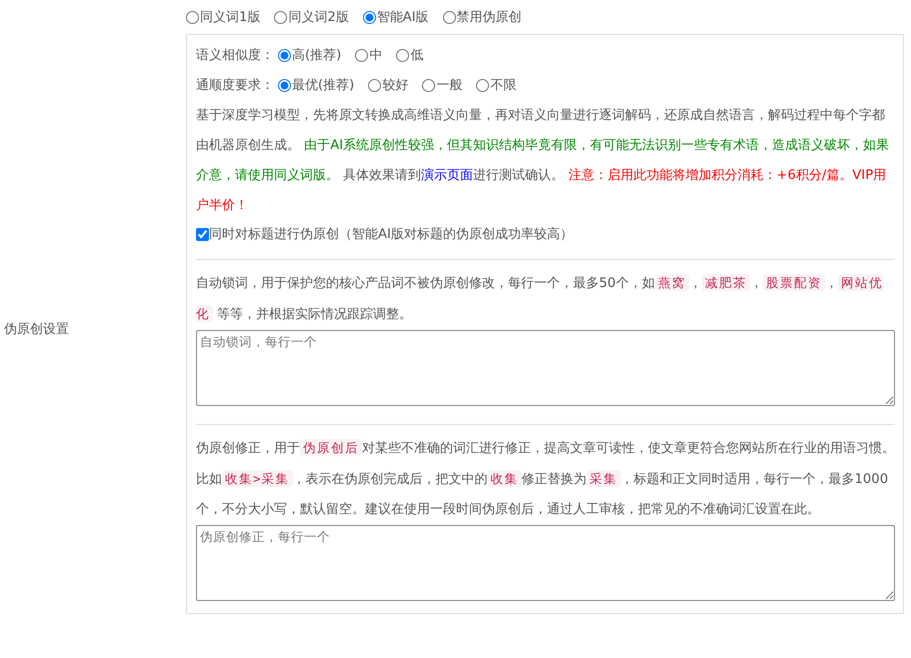  Describe the element at coordinates (395, 85) in the screenshot. I see `radio-label: 较好` at that location.